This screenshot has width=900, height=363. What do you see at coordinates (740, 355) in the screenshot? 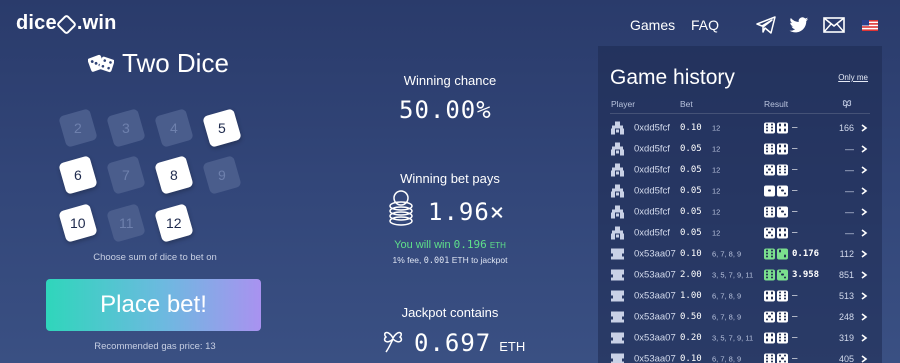
I see `history-row: 0x53aa07 0.10 6, 7, 8, 9 — 405` at bounding box center [740, 355].